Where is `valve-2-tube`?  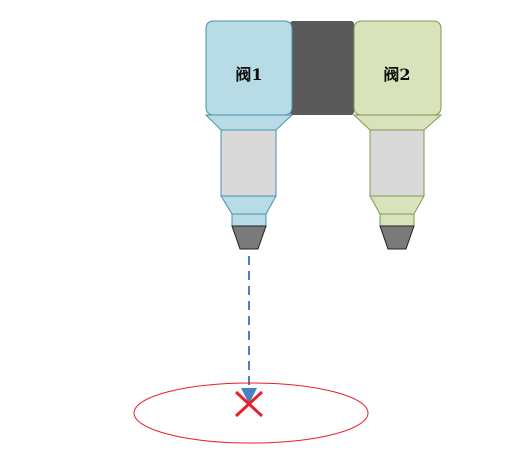
valve-2-tube is located at coordinates (397, 163).